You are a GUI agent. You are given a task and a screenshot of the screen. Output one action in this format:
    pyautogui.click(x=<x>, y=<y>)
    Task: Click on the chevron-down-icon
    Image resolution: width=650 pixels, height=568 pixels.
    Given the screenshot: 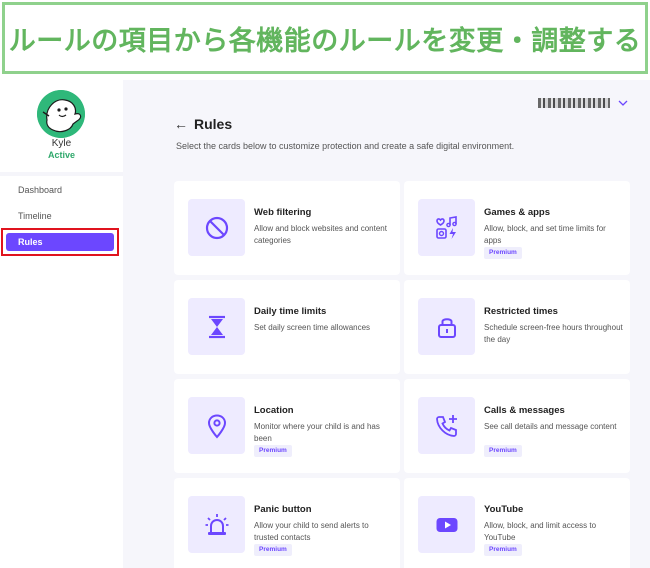 What is the action you would take?
    pyautogui.click(x=623, y=103)
    